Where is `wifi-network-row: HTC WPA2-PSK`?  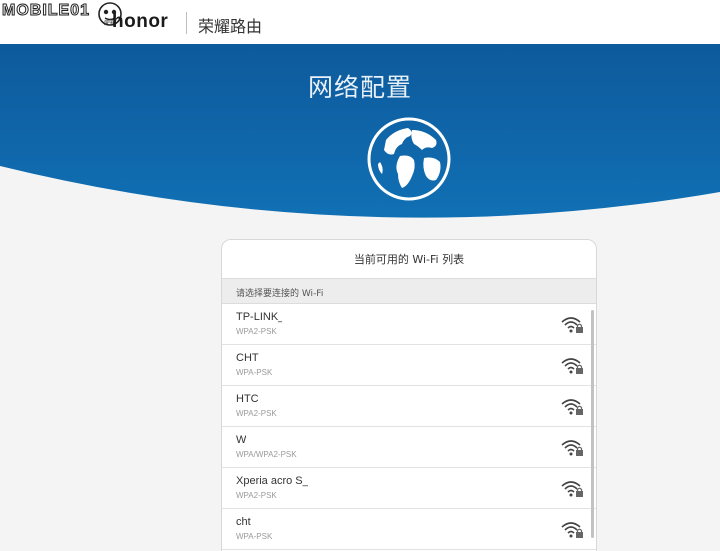
wifi-network-row: HTC WPA2-PSK is located at coordinates (409, 406).